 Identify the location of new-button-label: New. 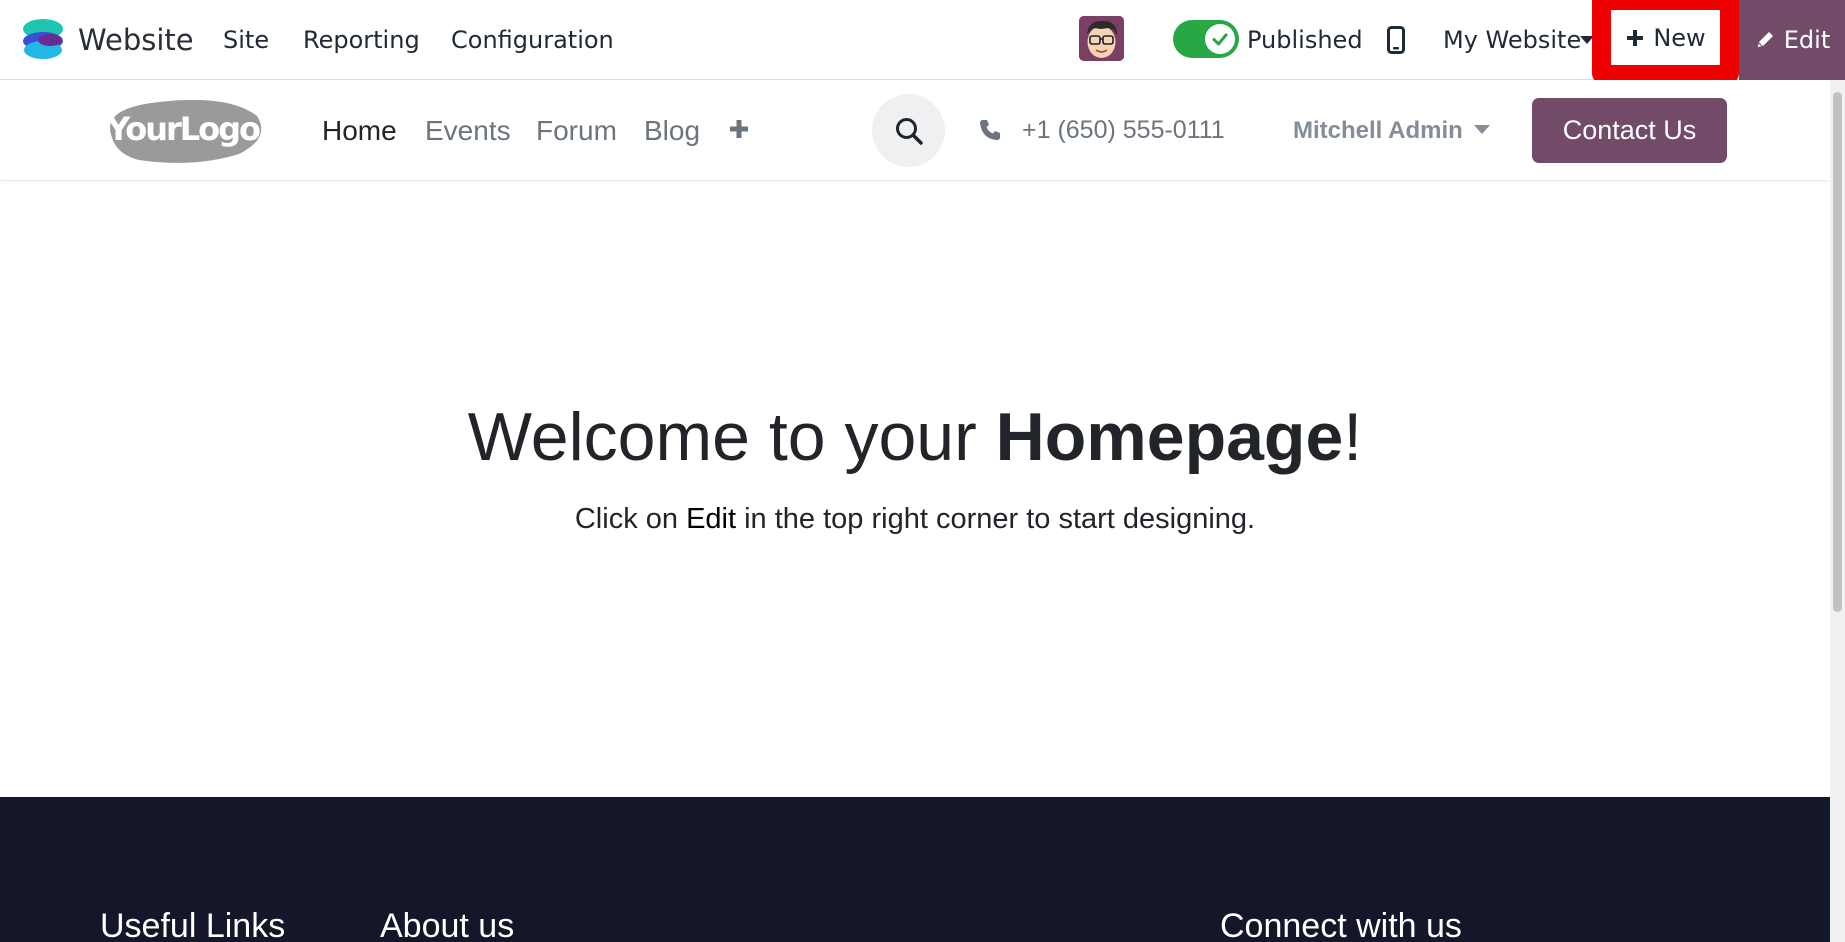
(1679, 37).